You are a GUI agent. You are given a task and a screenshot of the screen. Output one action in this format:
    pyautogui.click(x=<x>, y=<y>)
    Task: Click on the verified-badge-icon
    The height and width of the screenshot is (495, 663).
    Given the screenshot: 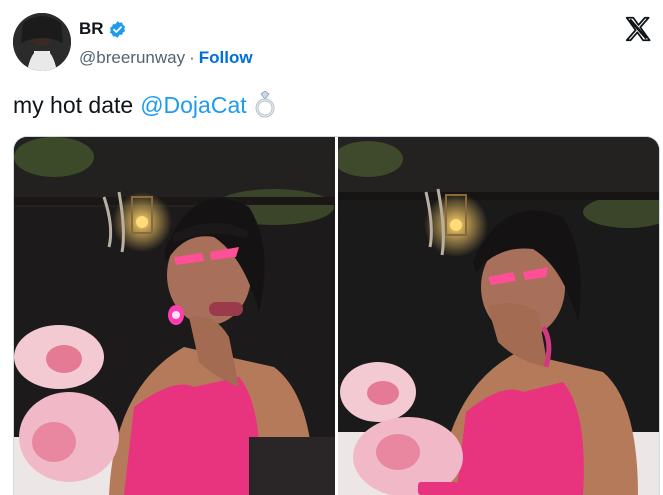 What is the action you would take?
    pyautogui.click(x=117, y=29)
    